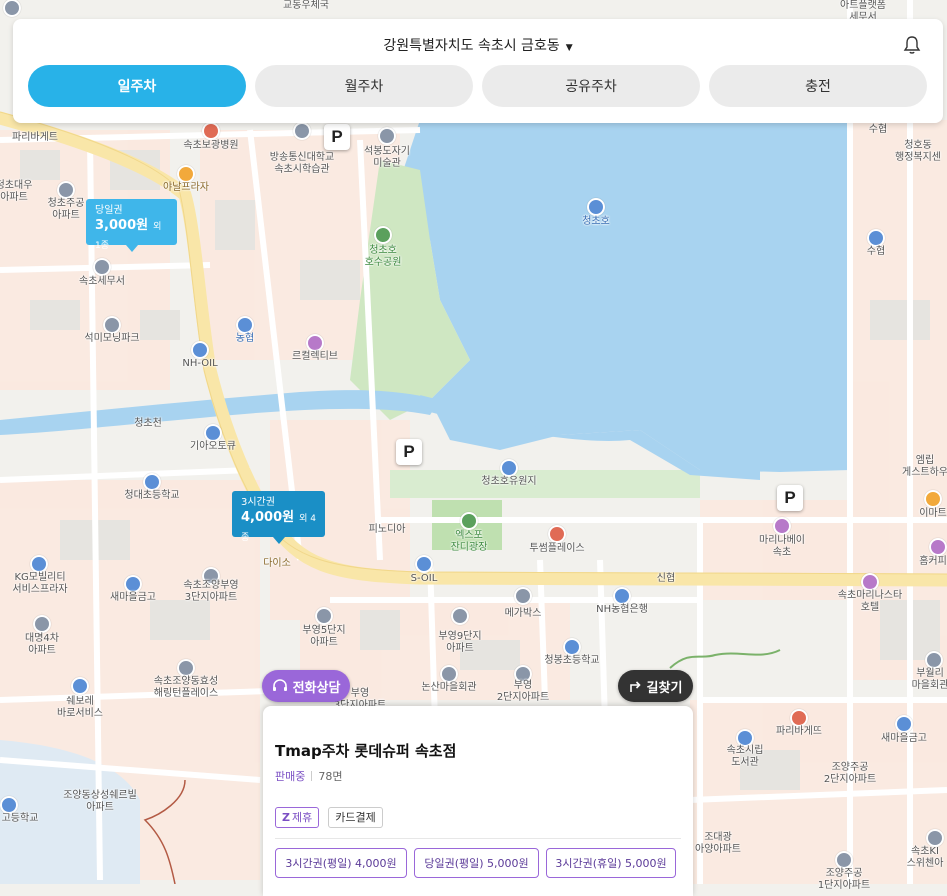  What do you see at coordinates (912, 45) in the screenshot?
I see `bell-icon` at bounding box center [912, 45].